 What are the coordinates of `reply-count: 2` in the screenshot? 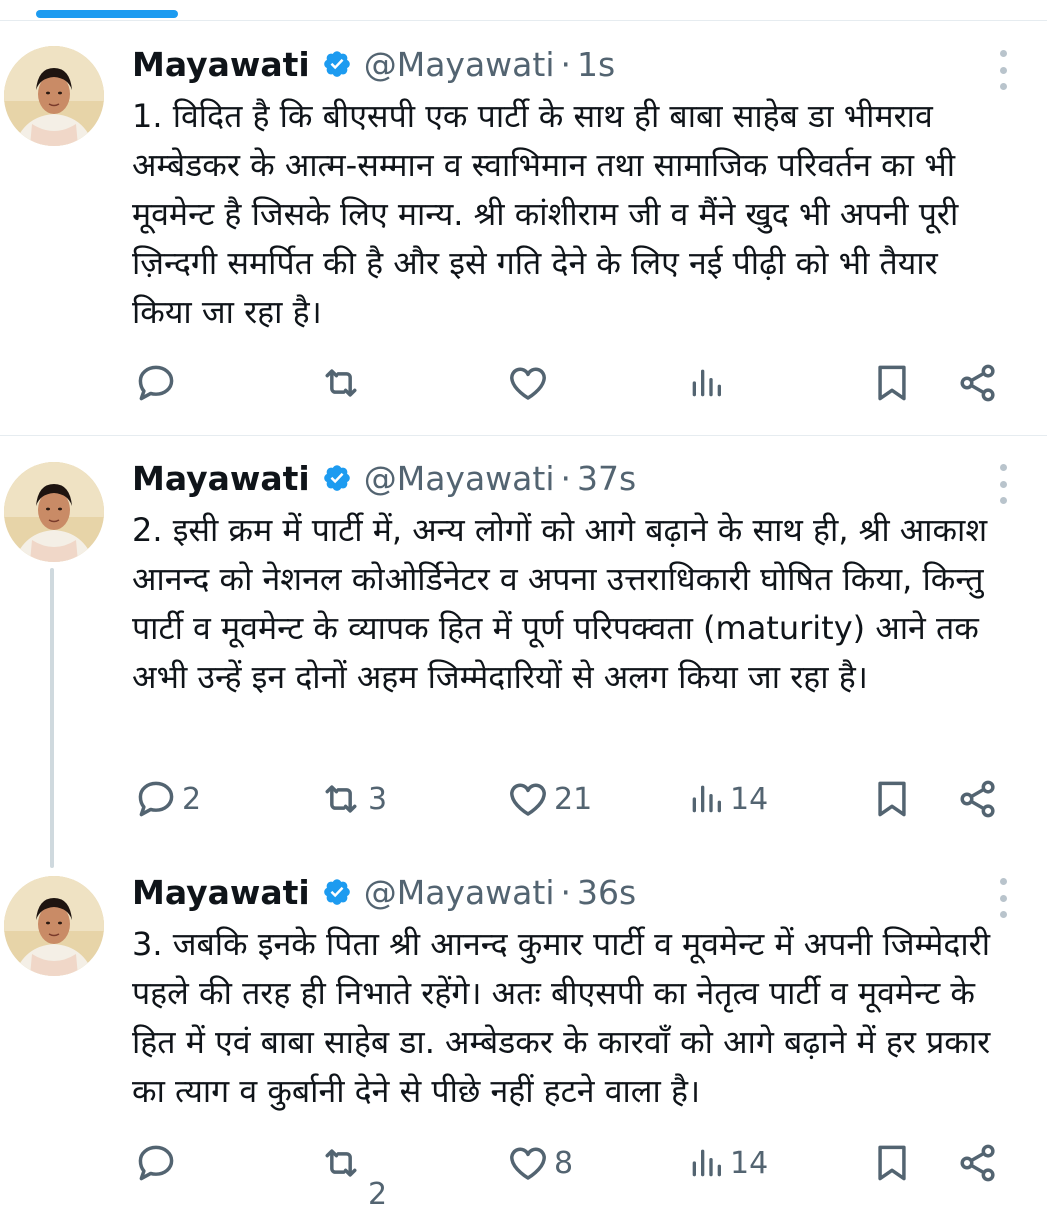 It's located at (192, 799).